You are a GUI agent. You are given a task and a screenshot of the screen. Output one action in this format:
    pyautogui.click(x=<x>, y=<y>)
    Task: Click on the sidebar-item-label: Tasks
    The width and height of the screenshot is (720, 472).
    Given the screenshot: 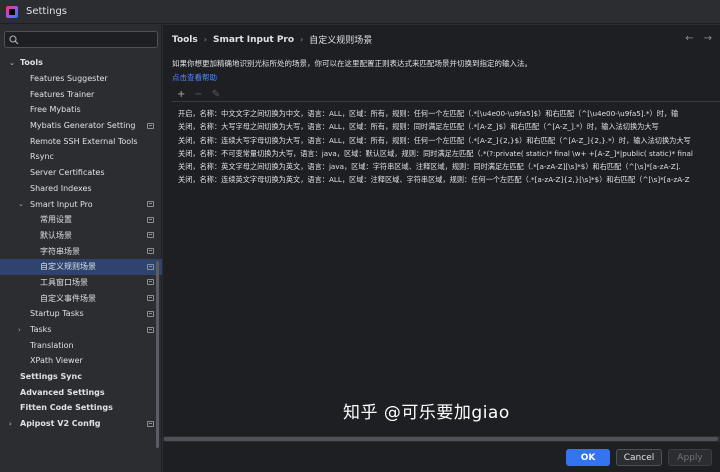 What is the action you would take?
    pyautogui.click(x=41, y=330)
    